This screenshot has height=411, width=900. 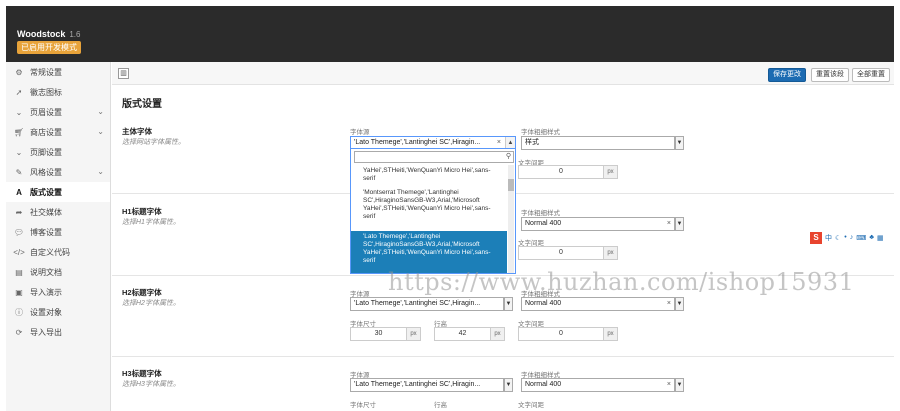 What do you see at coordinates (48, 34) in the screenshot?
I see `brand: Woodstock 1.6` at bounding box center [48, 34].